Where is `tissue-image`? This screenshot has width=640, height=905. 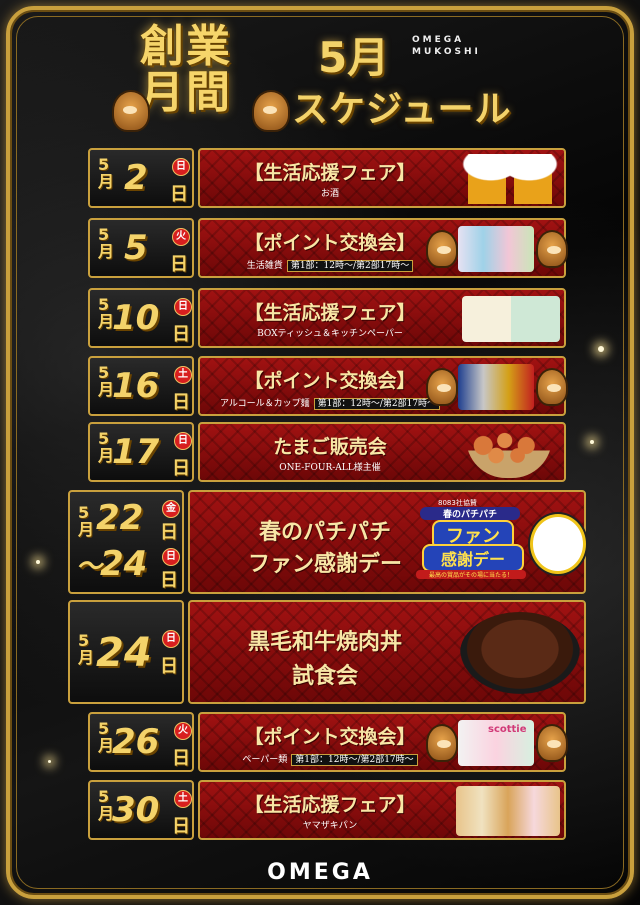 tissue-image is located at coordinates (511, 319).